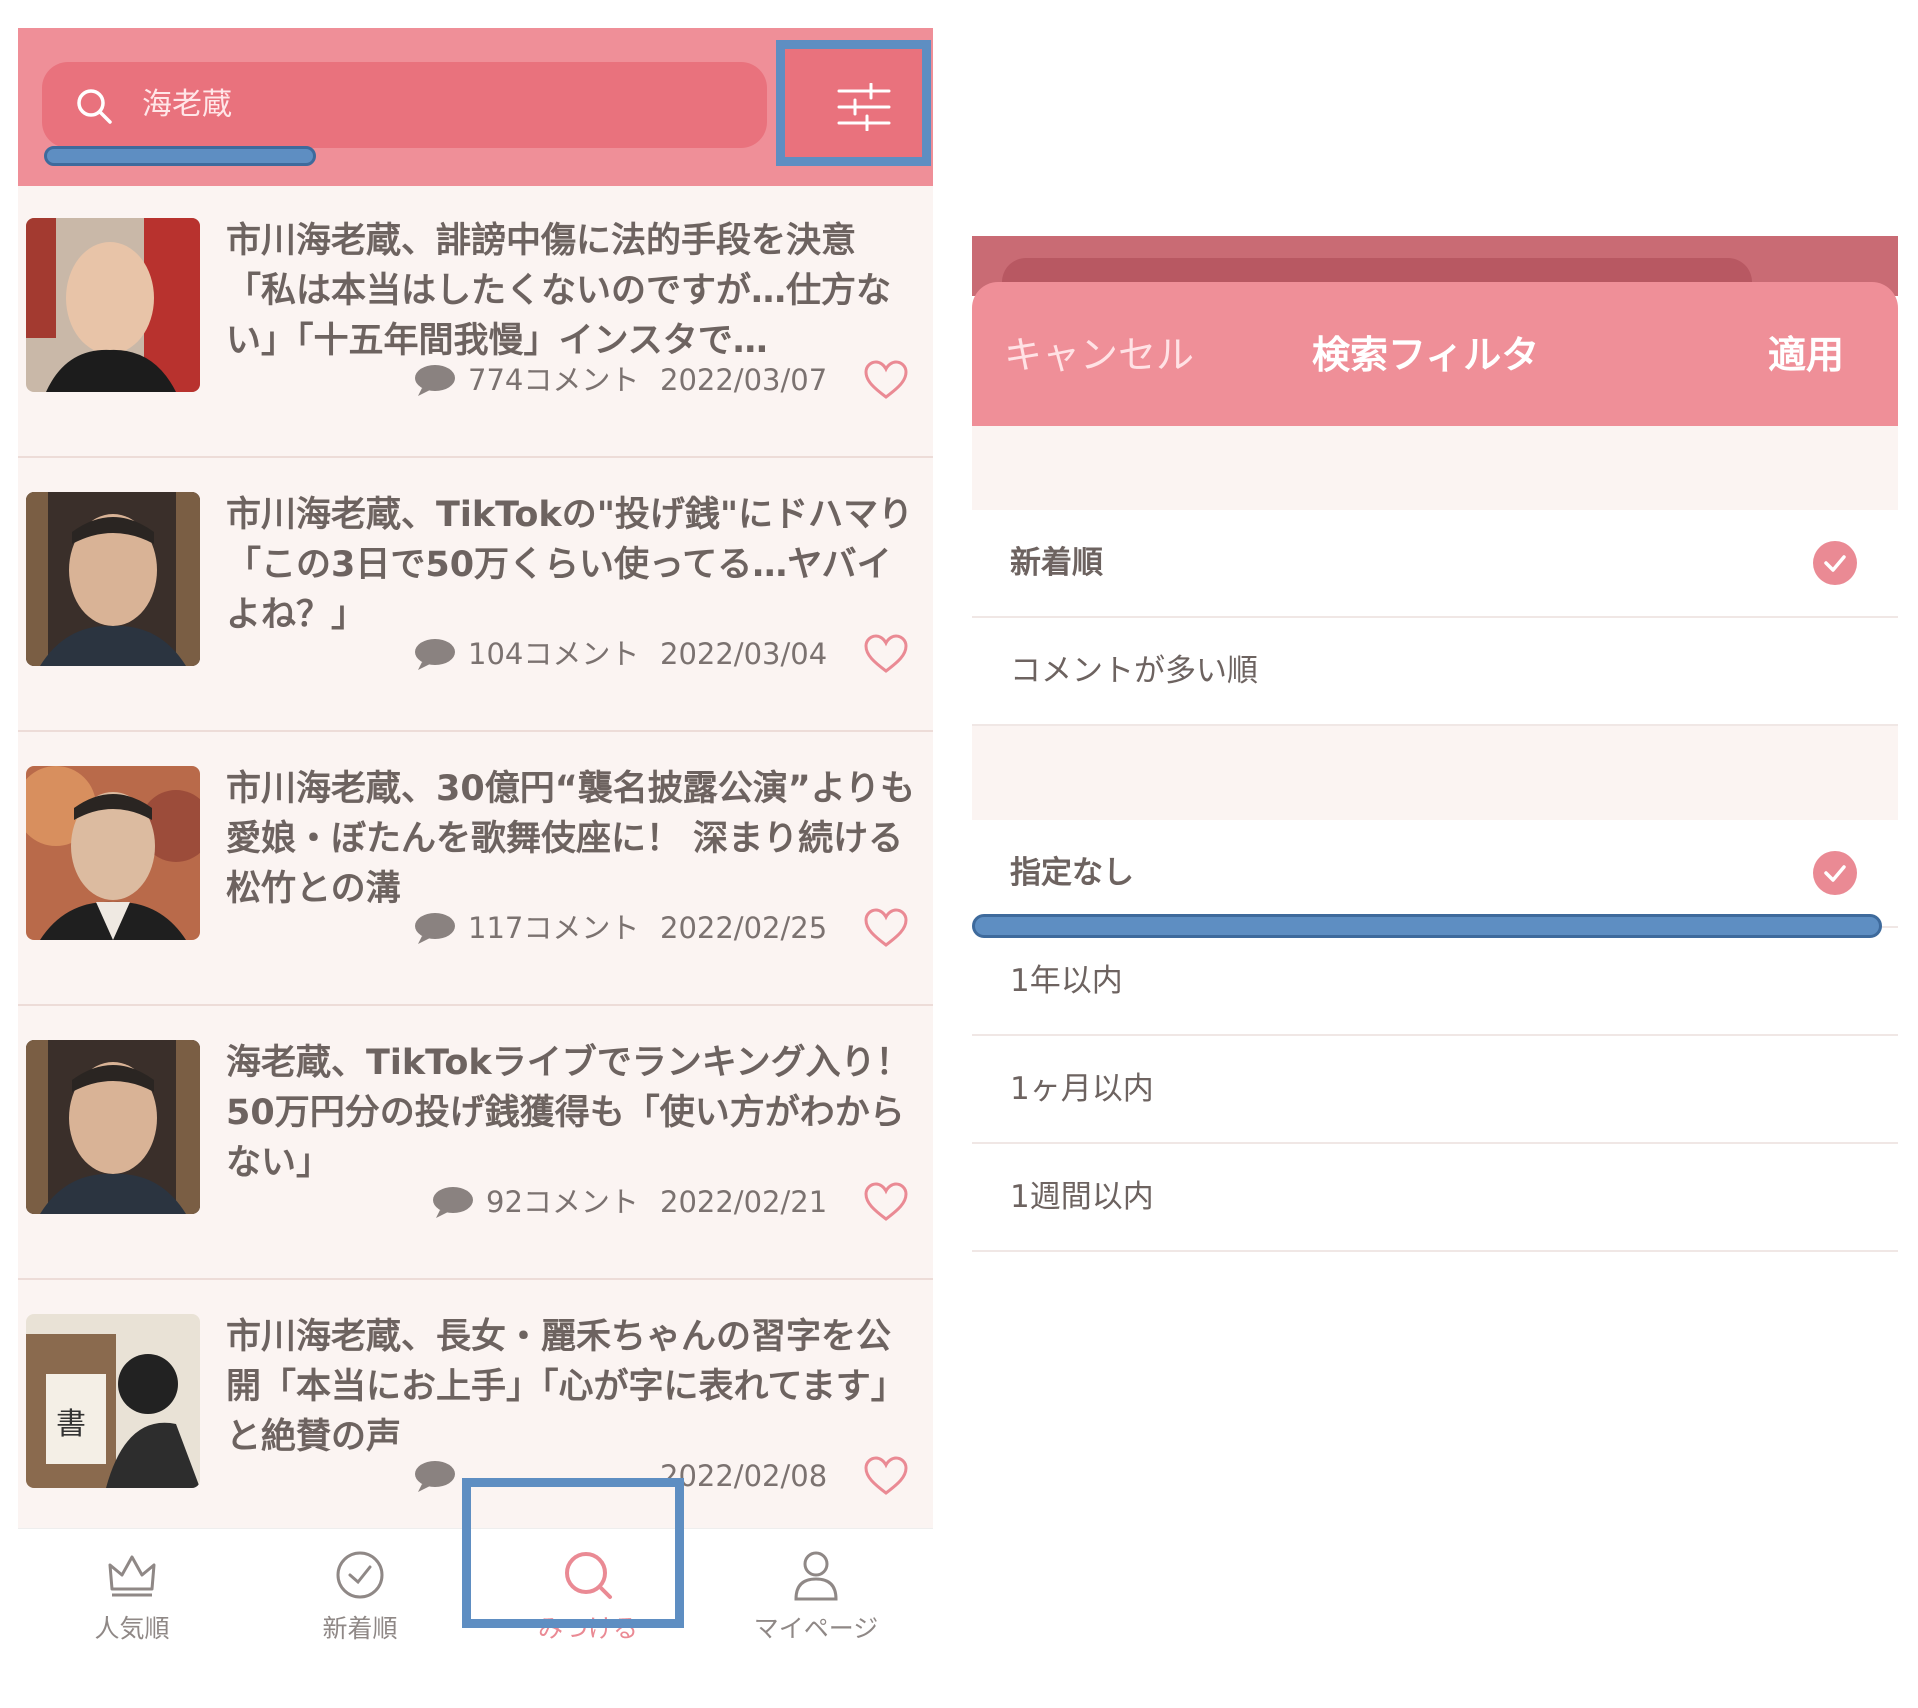 This screenshot has height=1708, width=1918. I want to click on tab-label: マイページ, so click(816, 1628).